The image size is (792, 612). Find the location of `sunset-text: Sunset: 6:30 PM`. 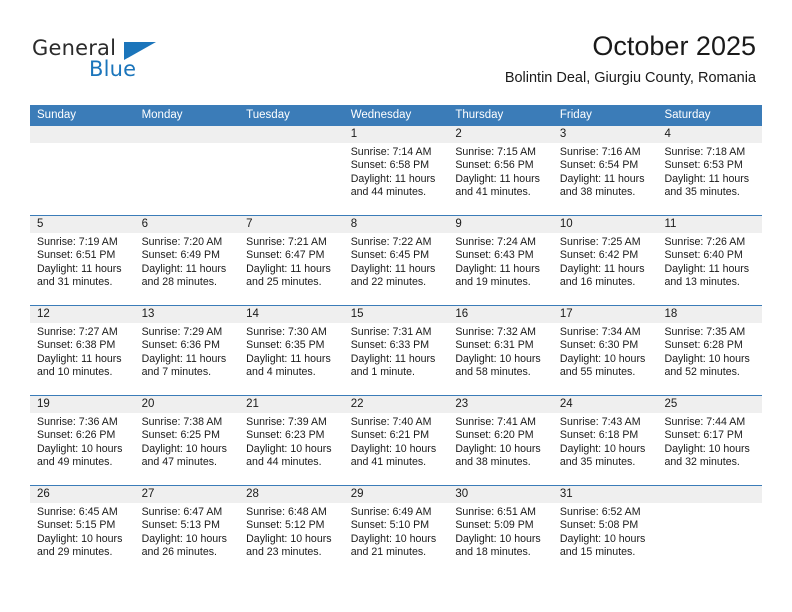

sunset-text: Sunset: 6:30 PM is located at coordinates (599, 345).